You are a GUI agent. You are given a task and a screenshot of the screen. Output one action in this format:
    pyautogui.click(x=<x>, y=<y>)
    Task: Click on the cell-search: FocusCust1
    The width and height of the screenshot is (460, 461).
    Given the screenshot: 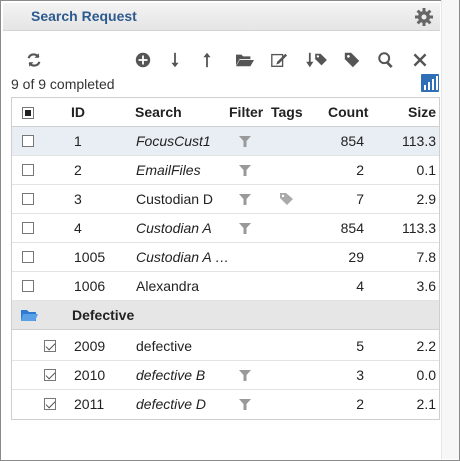 What is the action you would take?
    pyautogui.click(x=173, y=141)
    